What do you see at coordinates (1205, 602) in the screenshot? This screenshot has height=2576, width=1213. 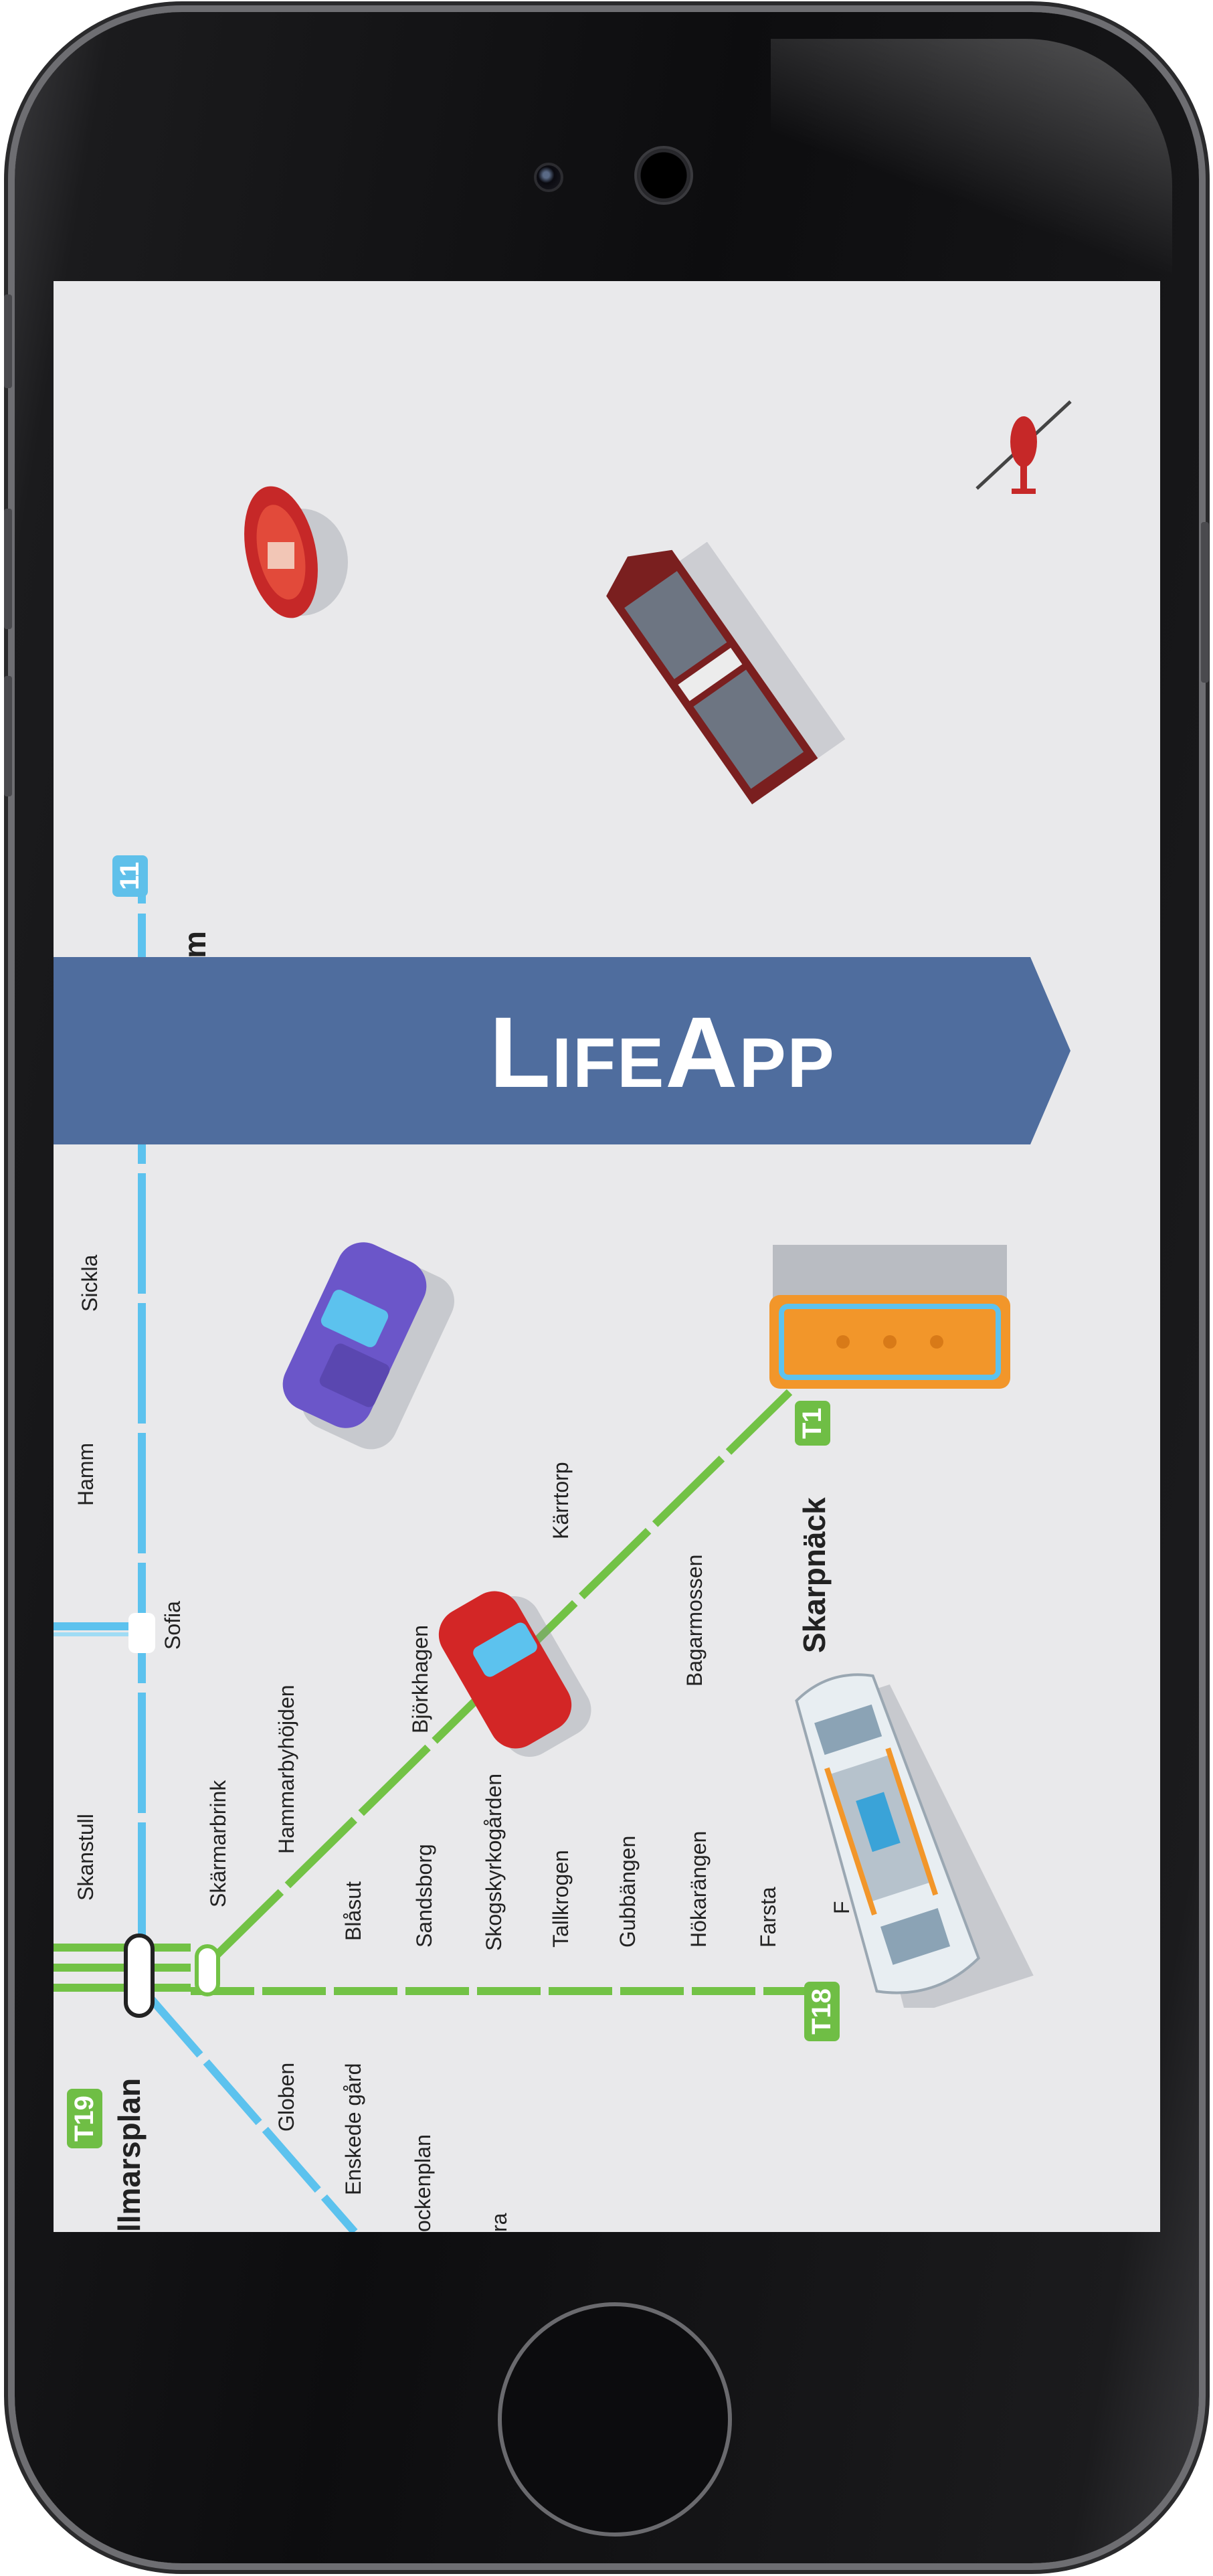 I see `power-button` at bounding box center [1205, 602].